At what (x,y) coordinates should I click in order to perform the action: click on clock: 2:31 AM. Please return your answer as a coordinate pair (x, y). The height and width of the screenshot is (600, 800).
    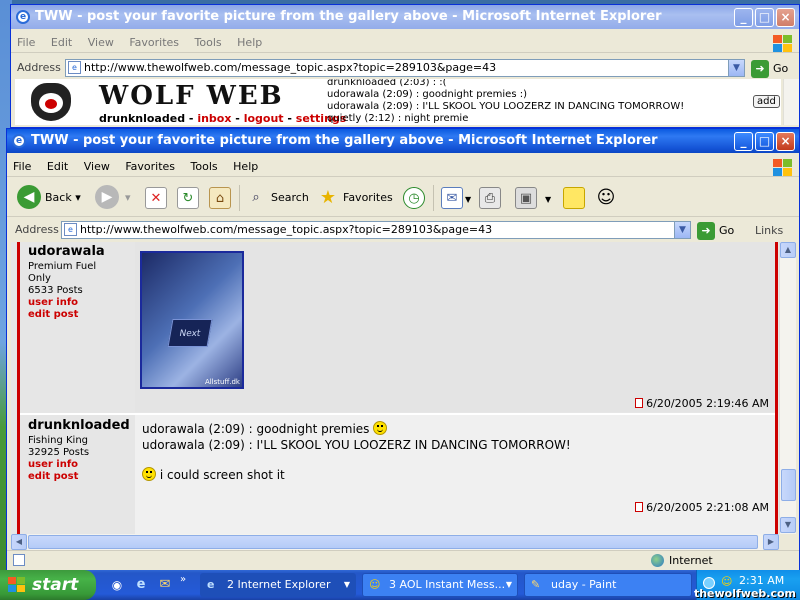
    Looking at the image, I should click on (761, 580).